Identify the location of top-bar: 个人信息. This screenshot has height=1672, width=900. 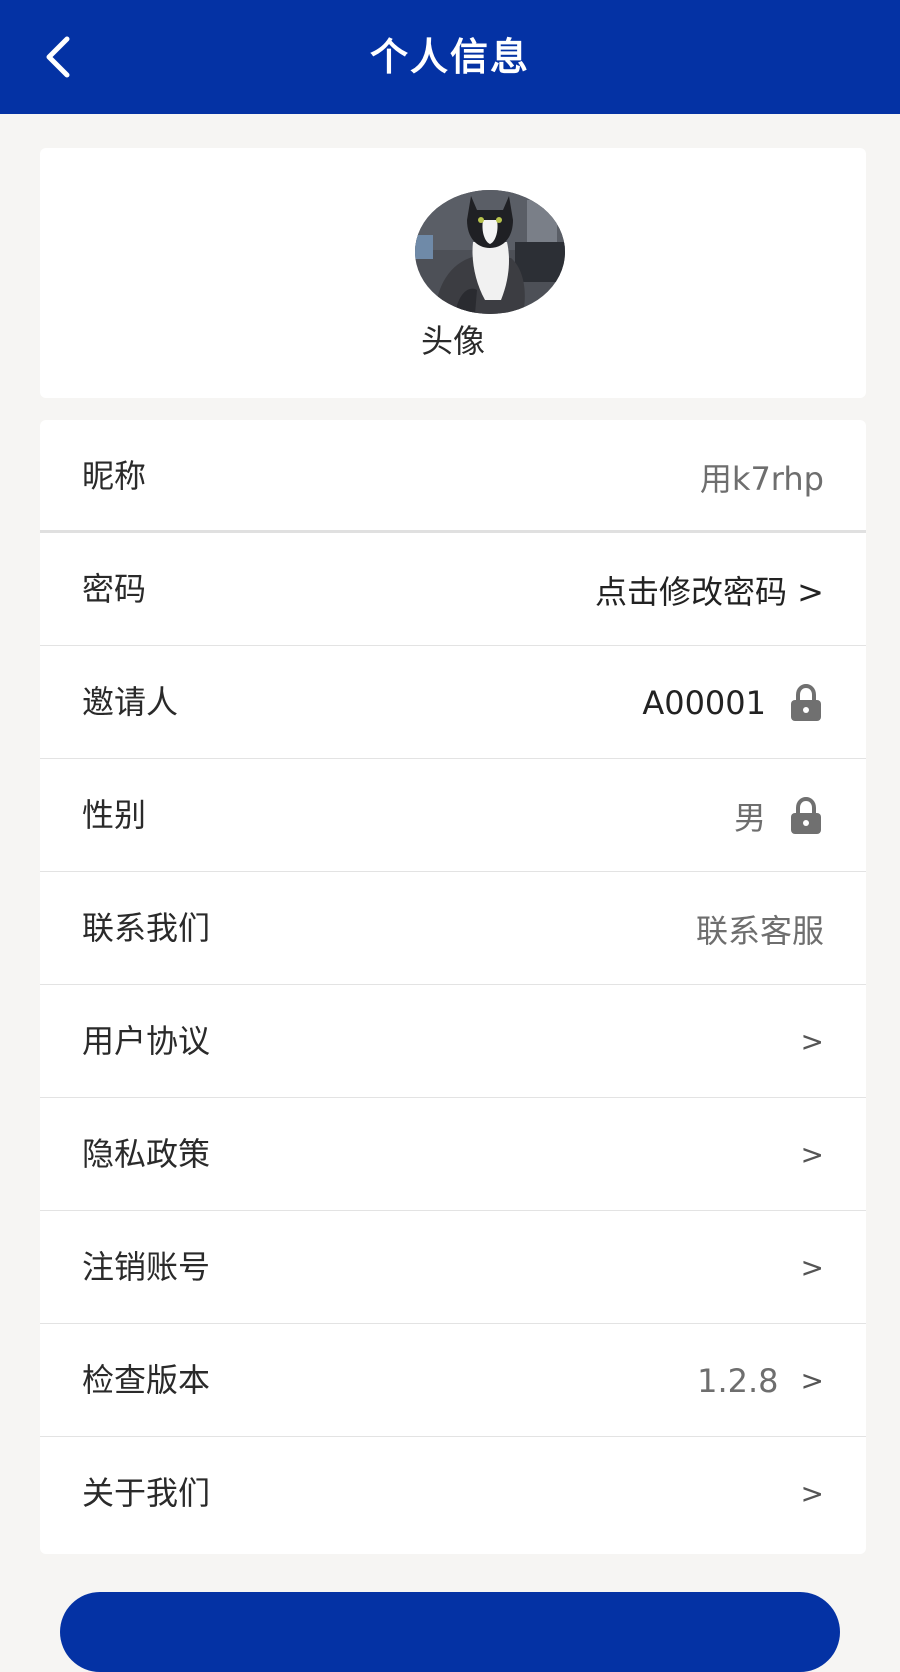
(450, 57).